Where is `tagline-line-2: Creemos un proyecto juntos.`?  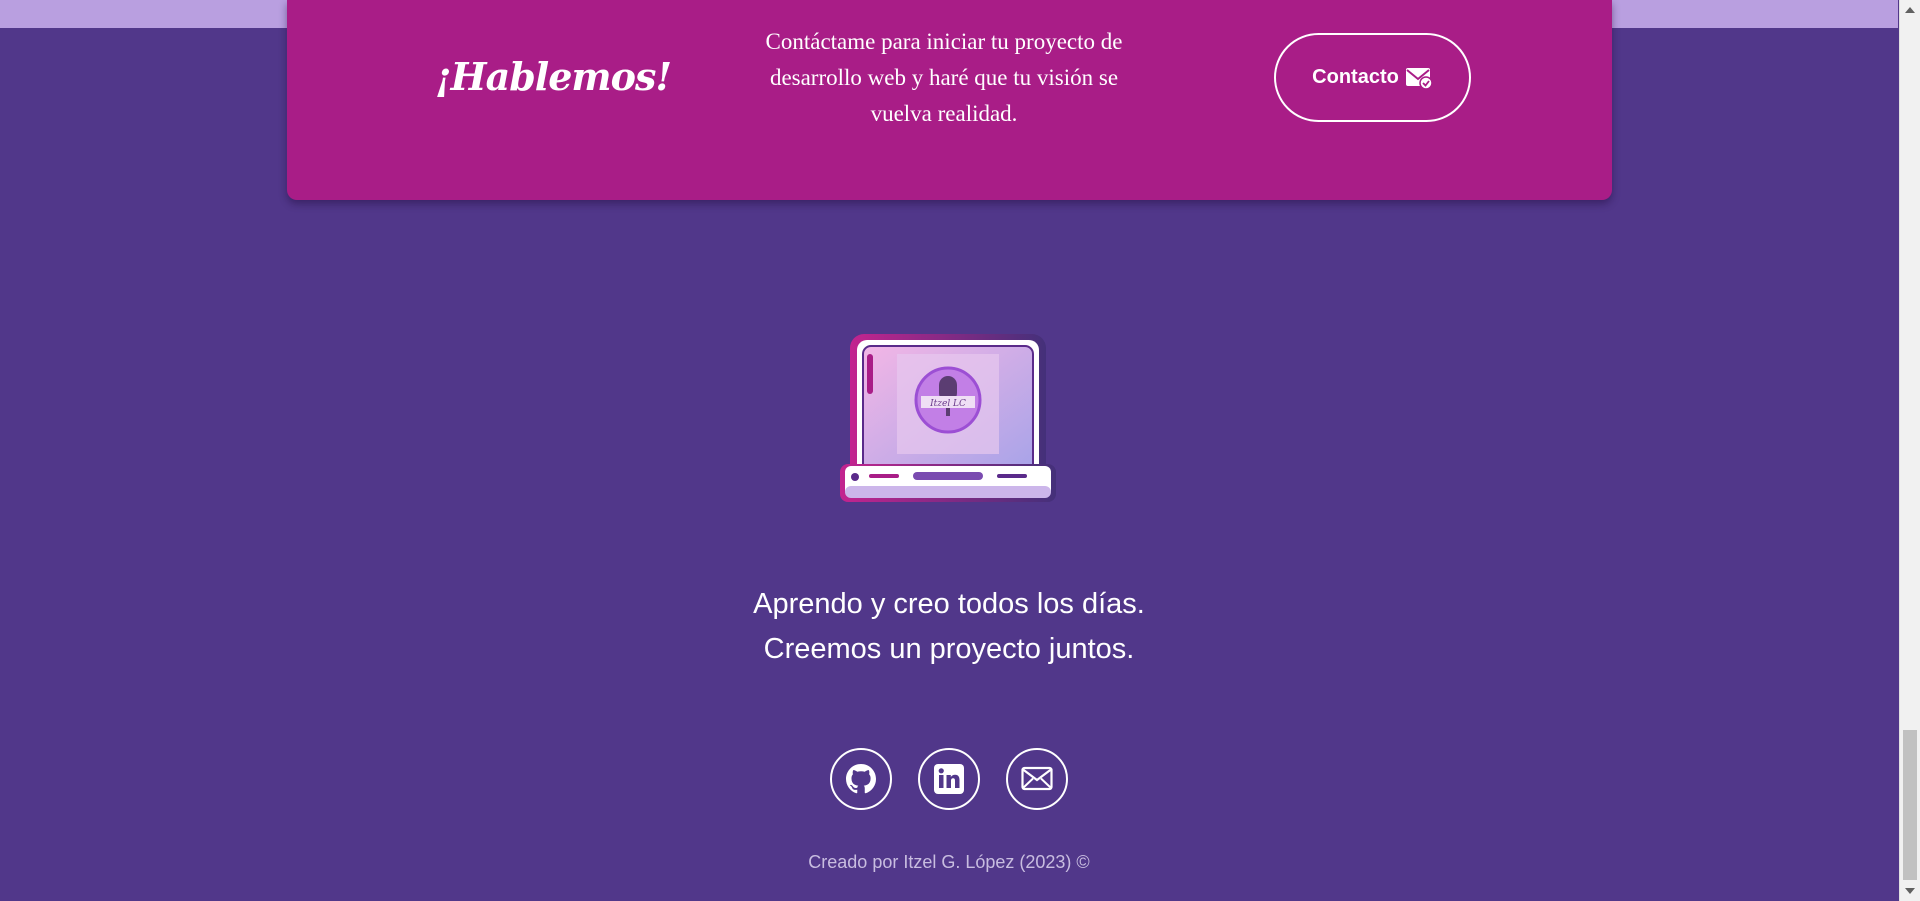 tagline-line-2: Creemos un proyecto juntos. is located at coordinates (949, 649).